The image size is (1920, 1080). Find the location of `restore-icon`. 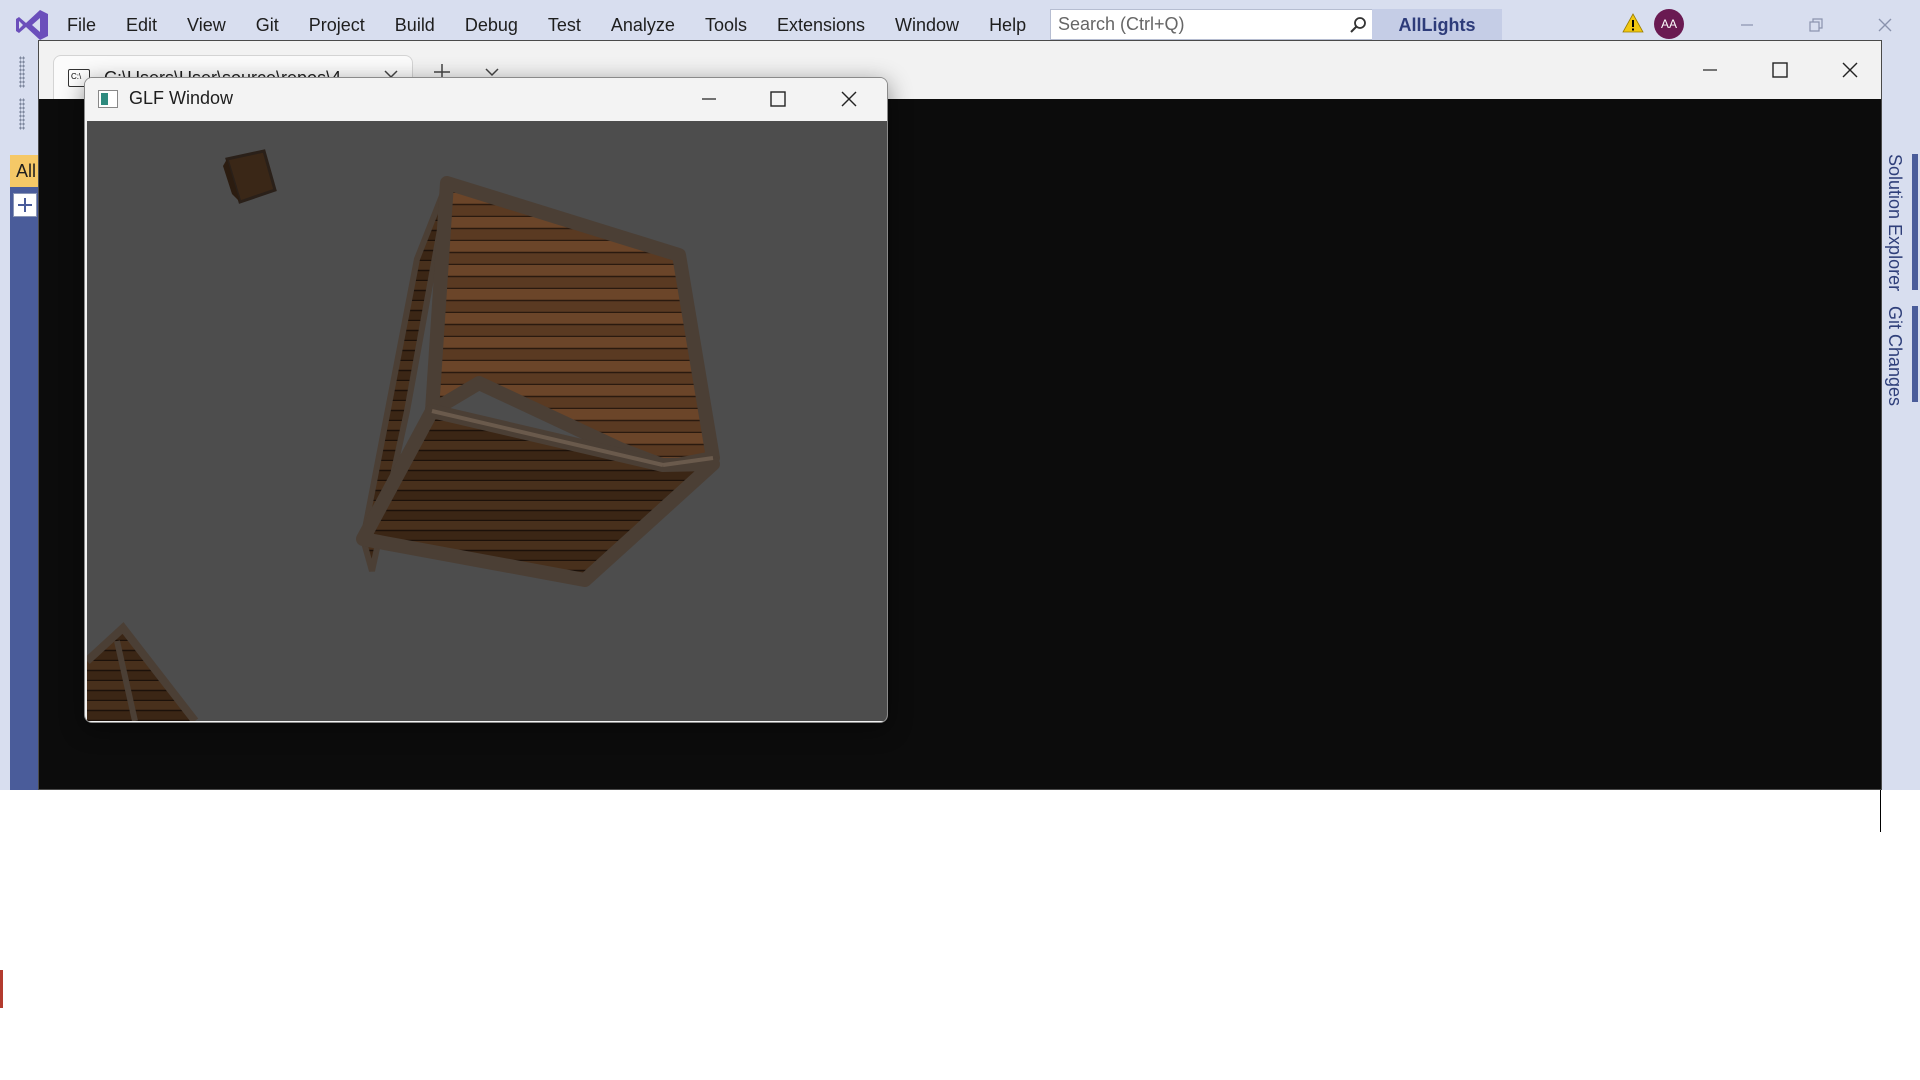

restore-icon is located at coordinates (1816, 25).